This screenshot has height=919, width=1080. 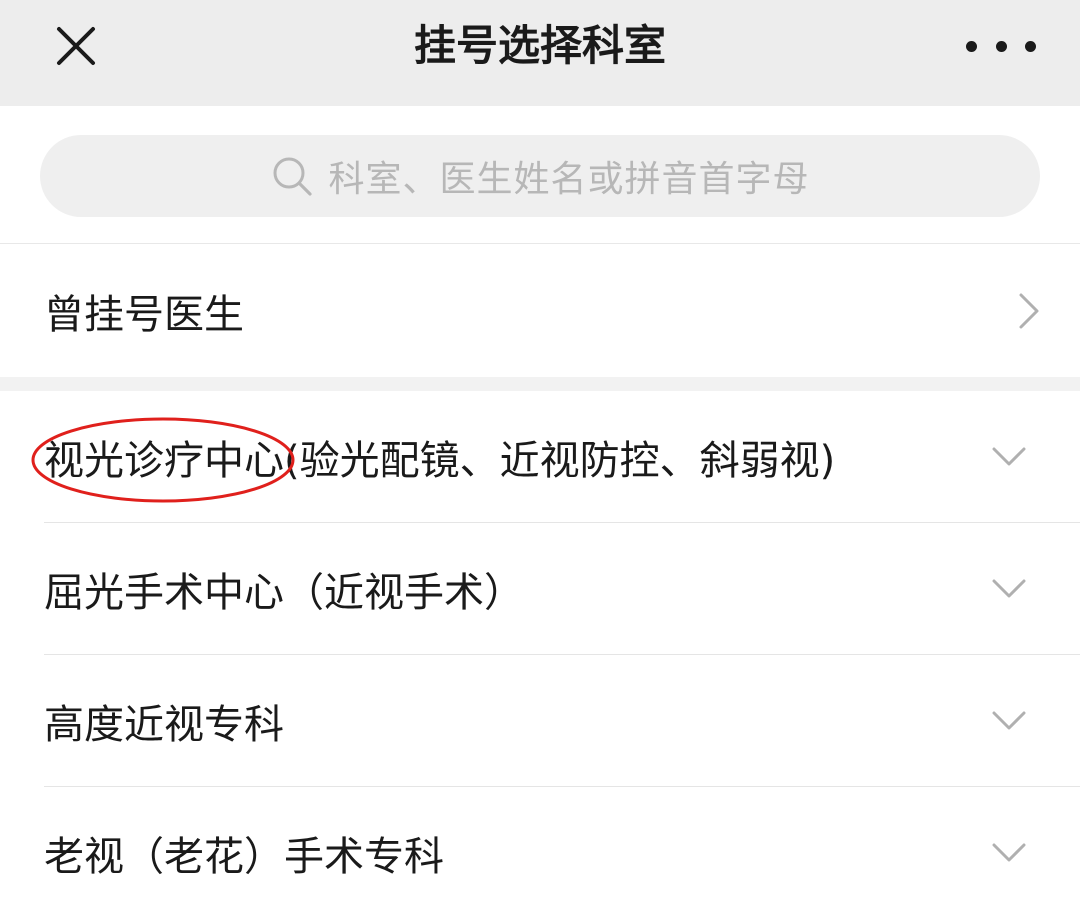 What do you see at coordinates (284, 593) in the screenshot?
I see `department-label: 屈光手术中心（近视手术）` at bounding box center [284, 593].